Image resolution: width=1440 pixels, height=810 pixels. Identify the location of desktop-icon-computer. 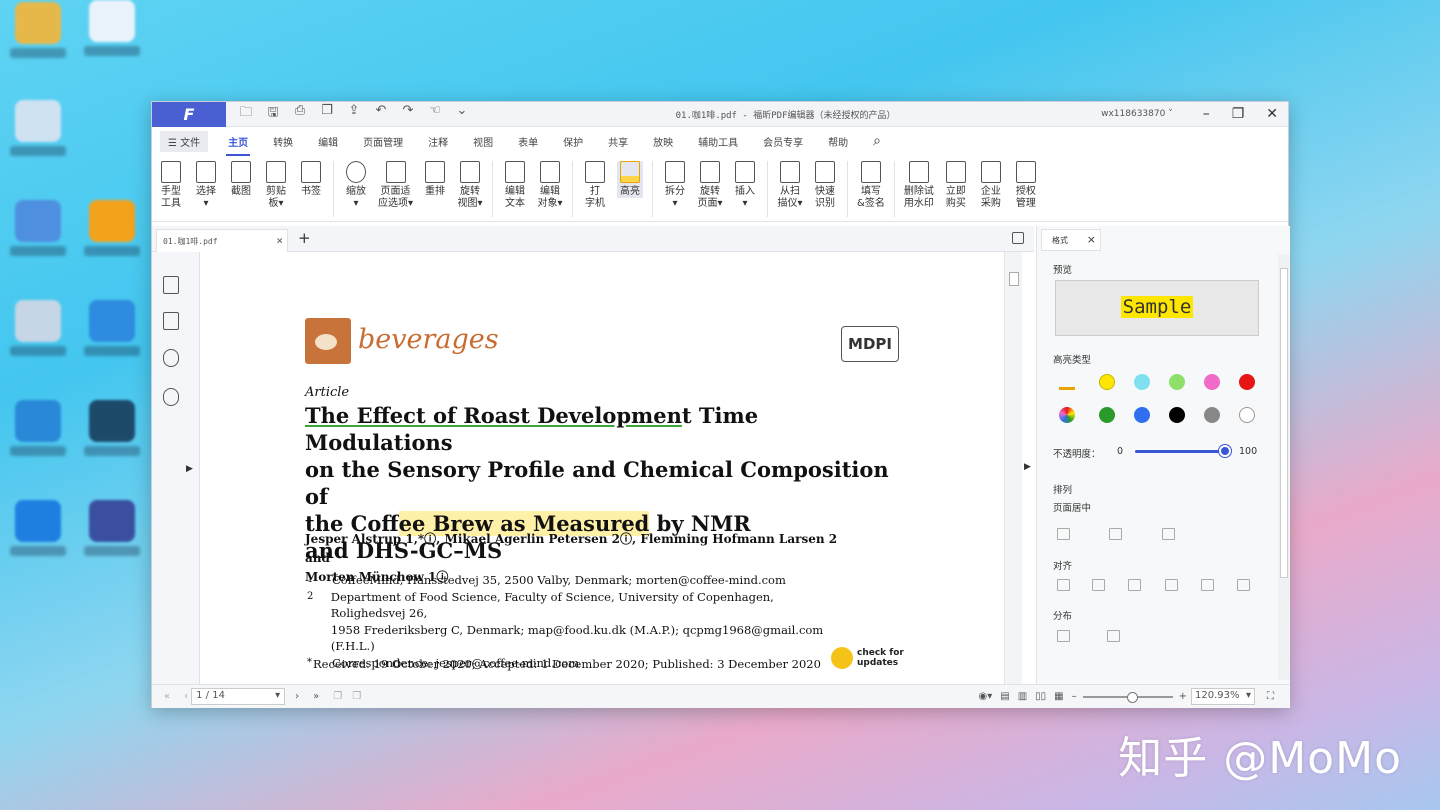
(38, 128).